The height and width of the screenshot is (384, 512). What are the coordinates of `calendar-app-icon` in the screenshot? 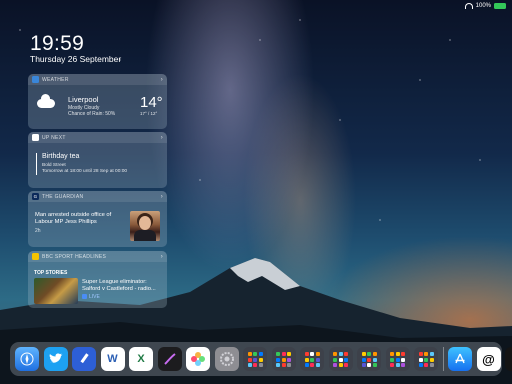 It's located at (35, 137).